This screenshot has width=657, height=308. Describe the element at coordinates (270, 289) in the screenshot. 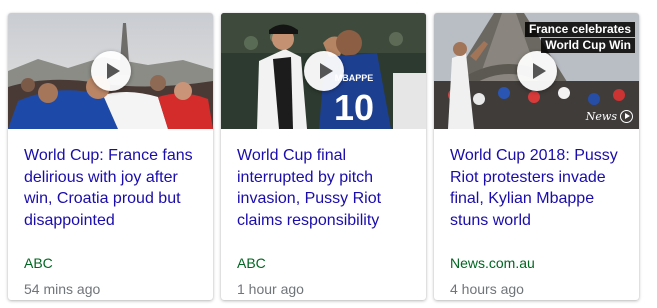

I see `timestamp: 1 hour ago` at that location.